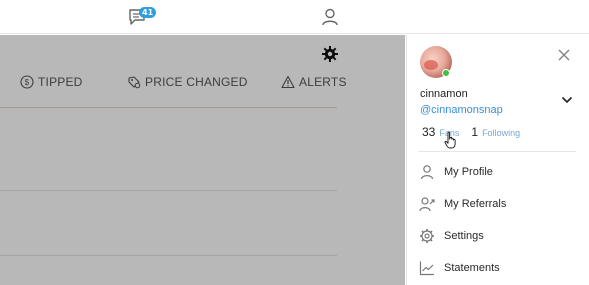 This screenshot has height=285, width=589. What do you see at coordinates (427, 236) in the screenshot?
I see `gear-icon` at bounding box center [427, 236].